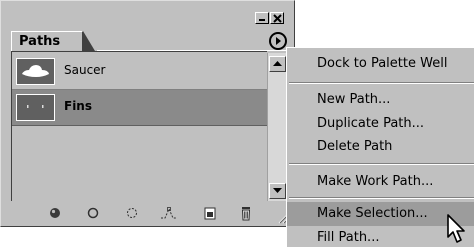 This screenshot has width=474, height=250. What do you see at coordinates (277, 64) in the screenshot?
I see `scroll-up-icon` at bounding box center [277, 64].